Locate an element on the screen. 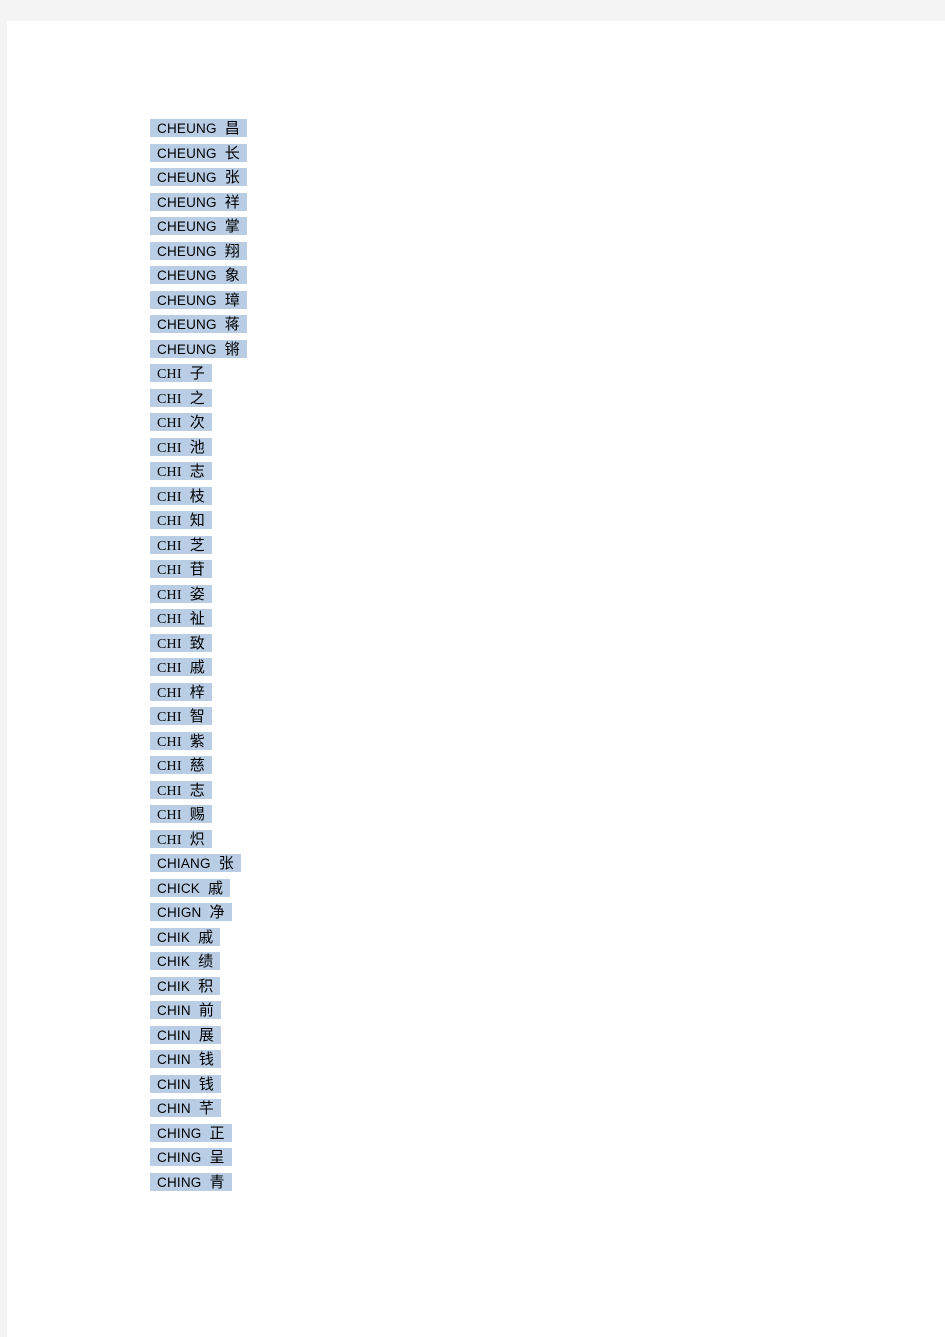 This screenshot has width=945, height=1337. list-item: CHEUNG 象 is located at coordinates (500, 275).